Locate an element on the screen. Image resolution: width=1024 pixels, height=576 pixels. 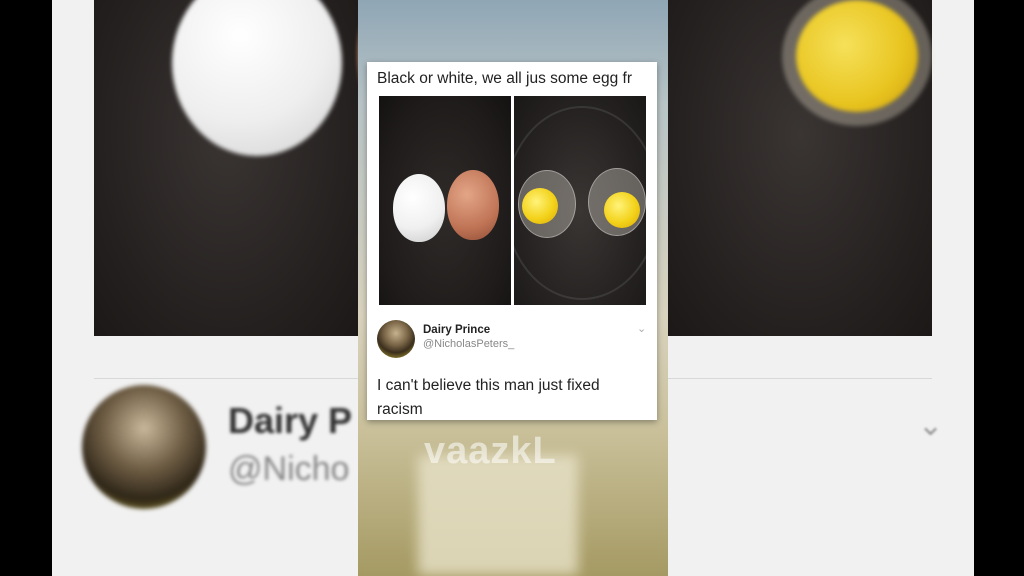
brown-egg is located at coordinates (473, 205).